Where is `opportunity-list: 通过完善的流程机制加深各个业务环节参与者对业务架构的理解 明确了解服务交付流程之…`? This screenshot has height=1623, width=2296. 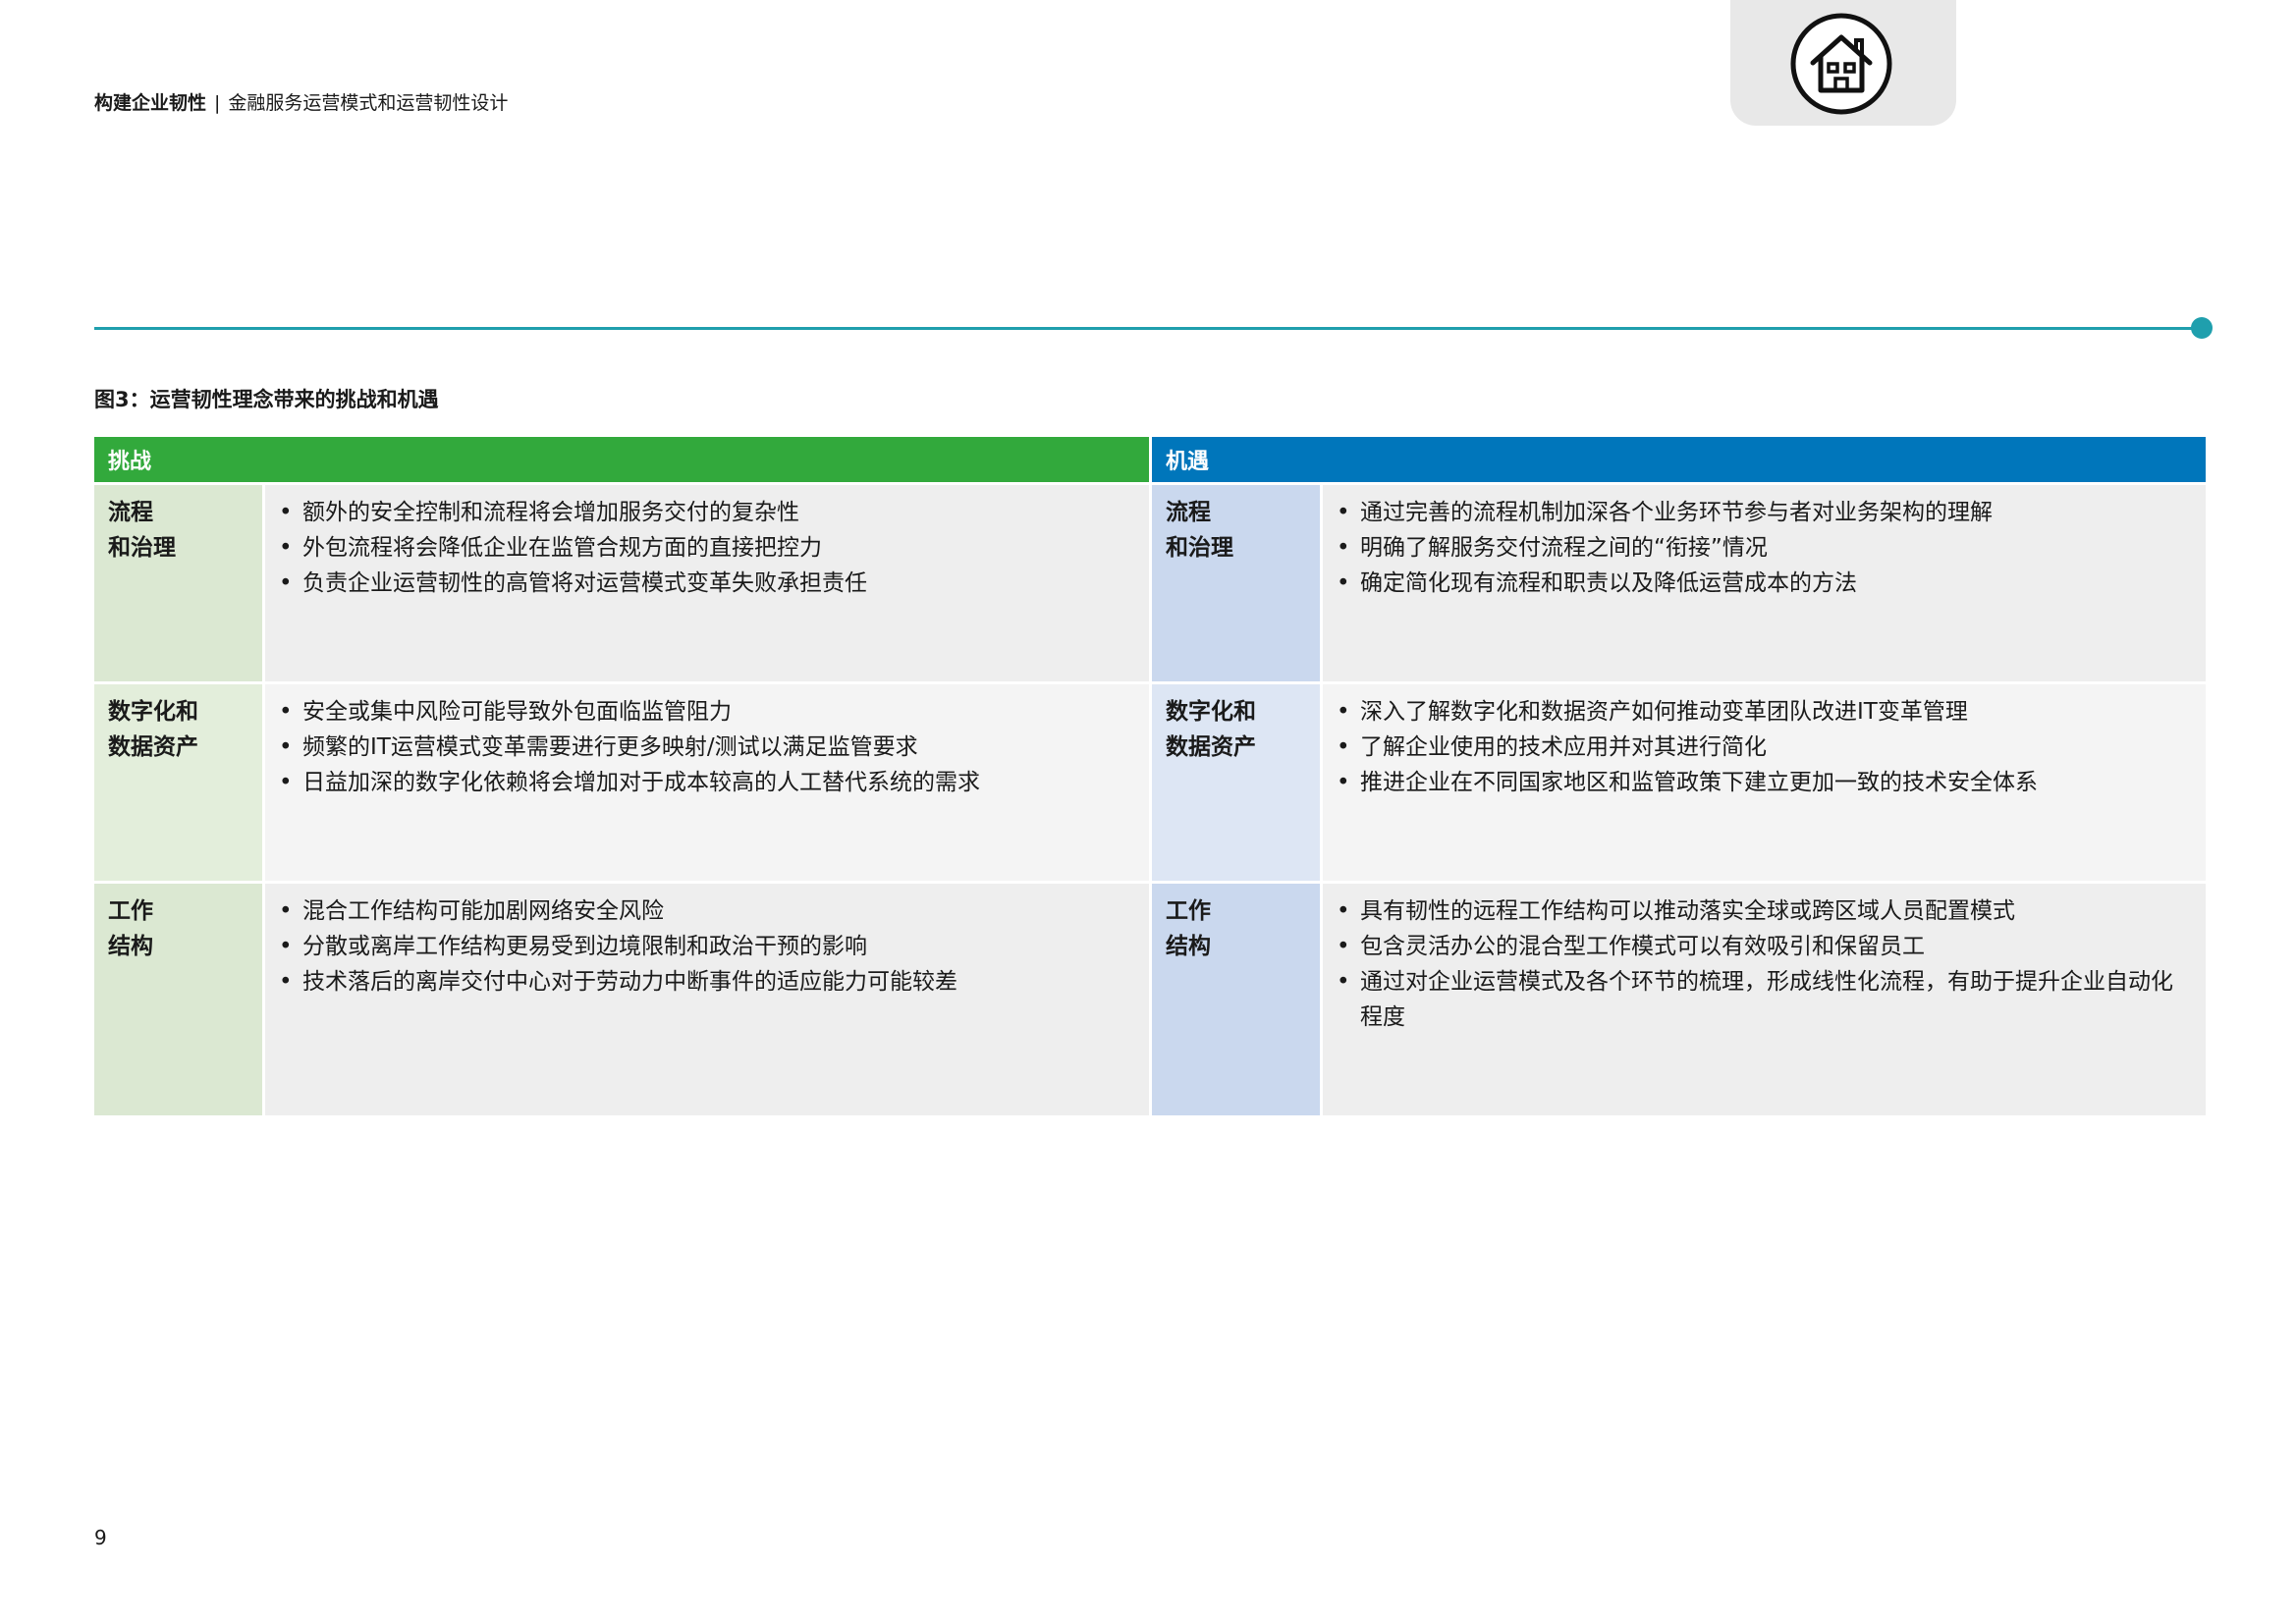 opportunity-list: 通过完善的流程机制加深各个业务环节参与者对业务架构的理解 明确了解服务交付流程之… is located at coordinates (1765, 583).